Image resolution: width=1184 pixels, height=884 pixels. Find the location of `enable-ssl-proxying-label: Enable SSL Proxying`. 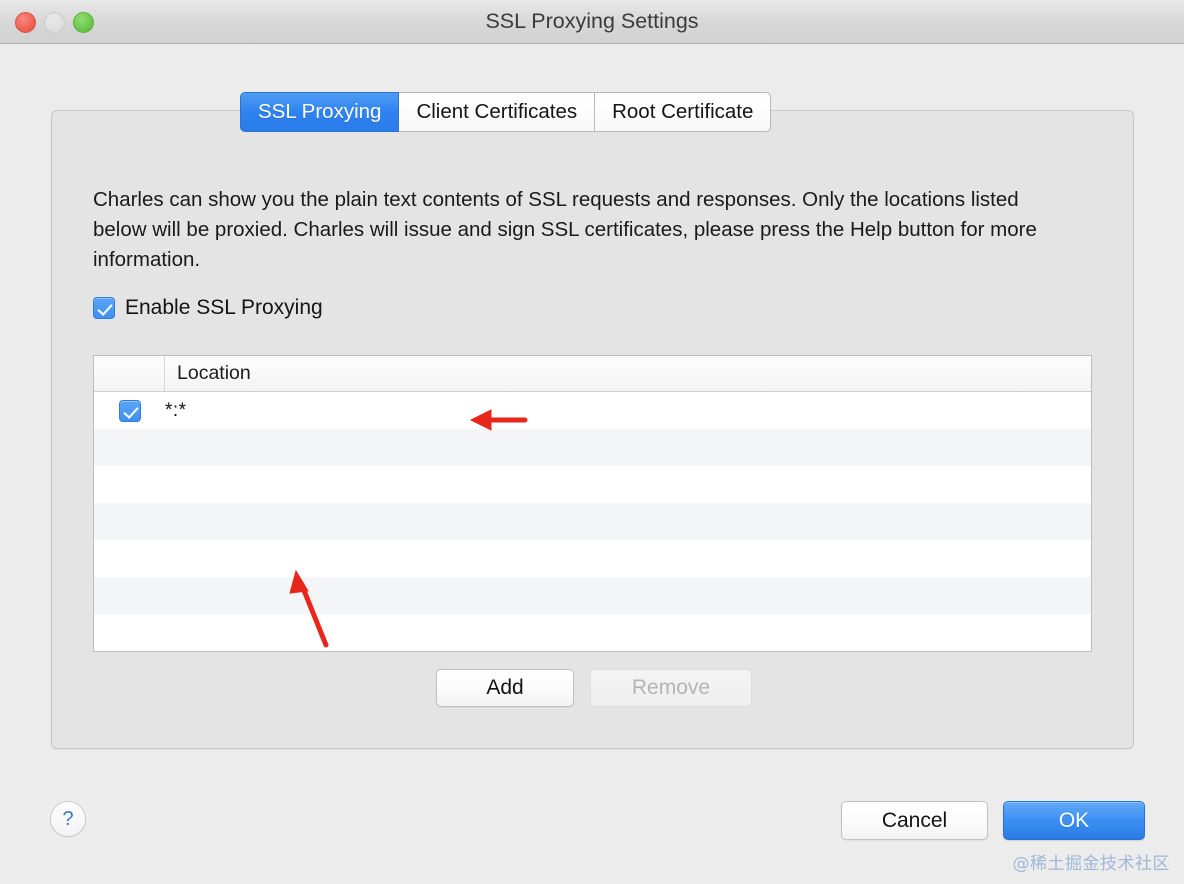

enable-ssl-proxying-label: Enable SSL Proxying is located at coordinates (224, 307).